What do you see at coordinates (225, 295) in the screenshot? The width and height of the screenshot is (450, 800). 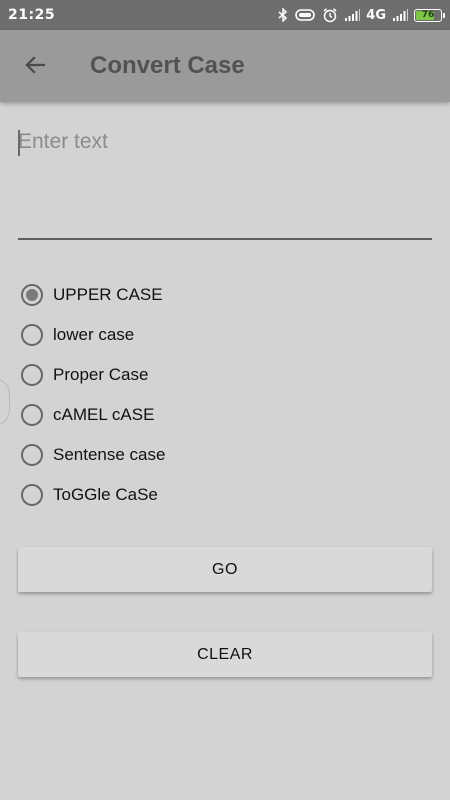 I see `radio-upper-case: UPPER CASE` at bounding box center [225, 295].